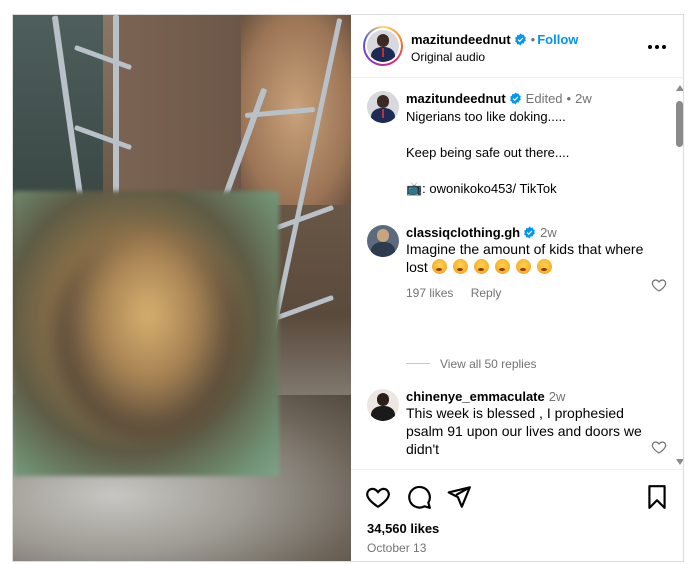 This screenshot has height=564, width=695. Describe the element at coordinates (463, 232) in the screenshot. I see `comment-author: classiqclothing.gh` at that location.